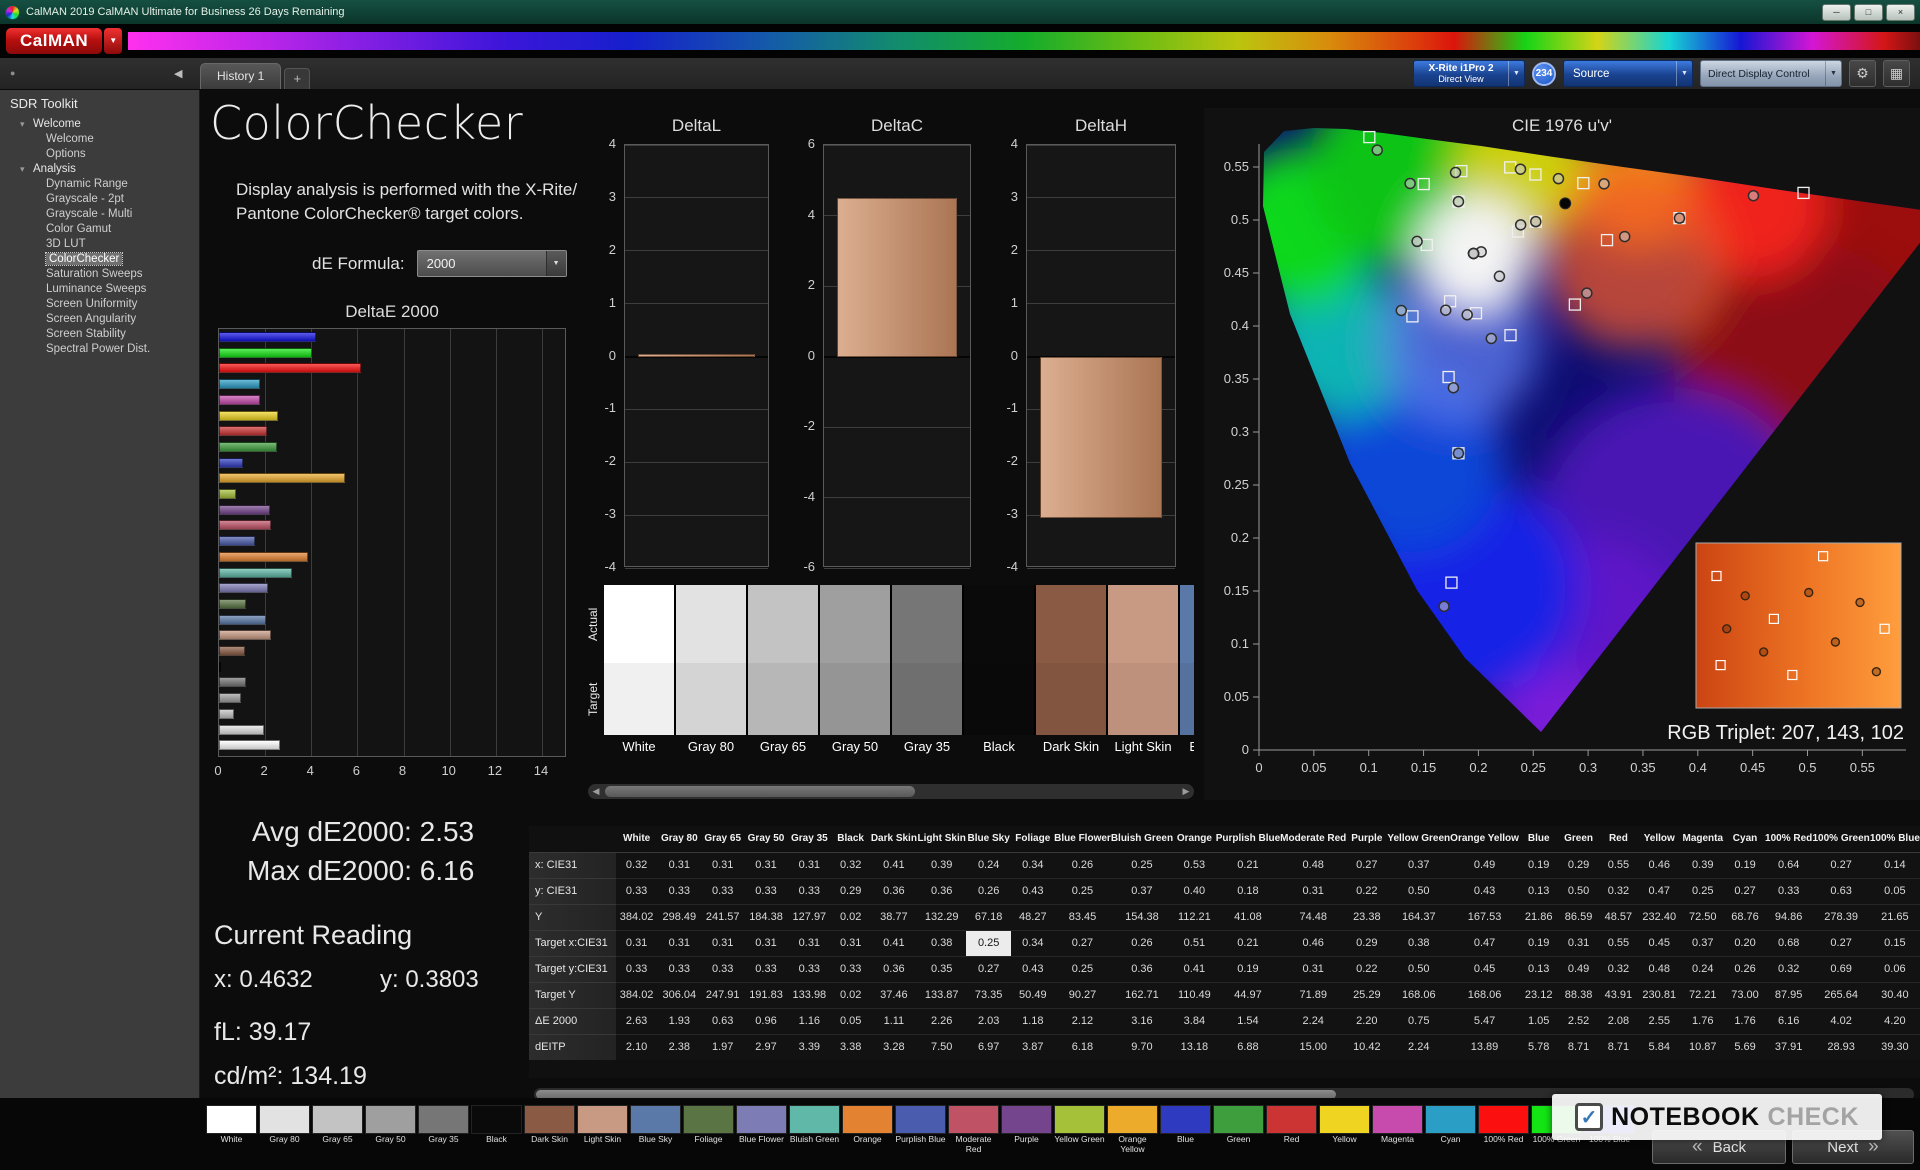  I want to click on source-dropdown: Source ▼, so click(1628, 73).